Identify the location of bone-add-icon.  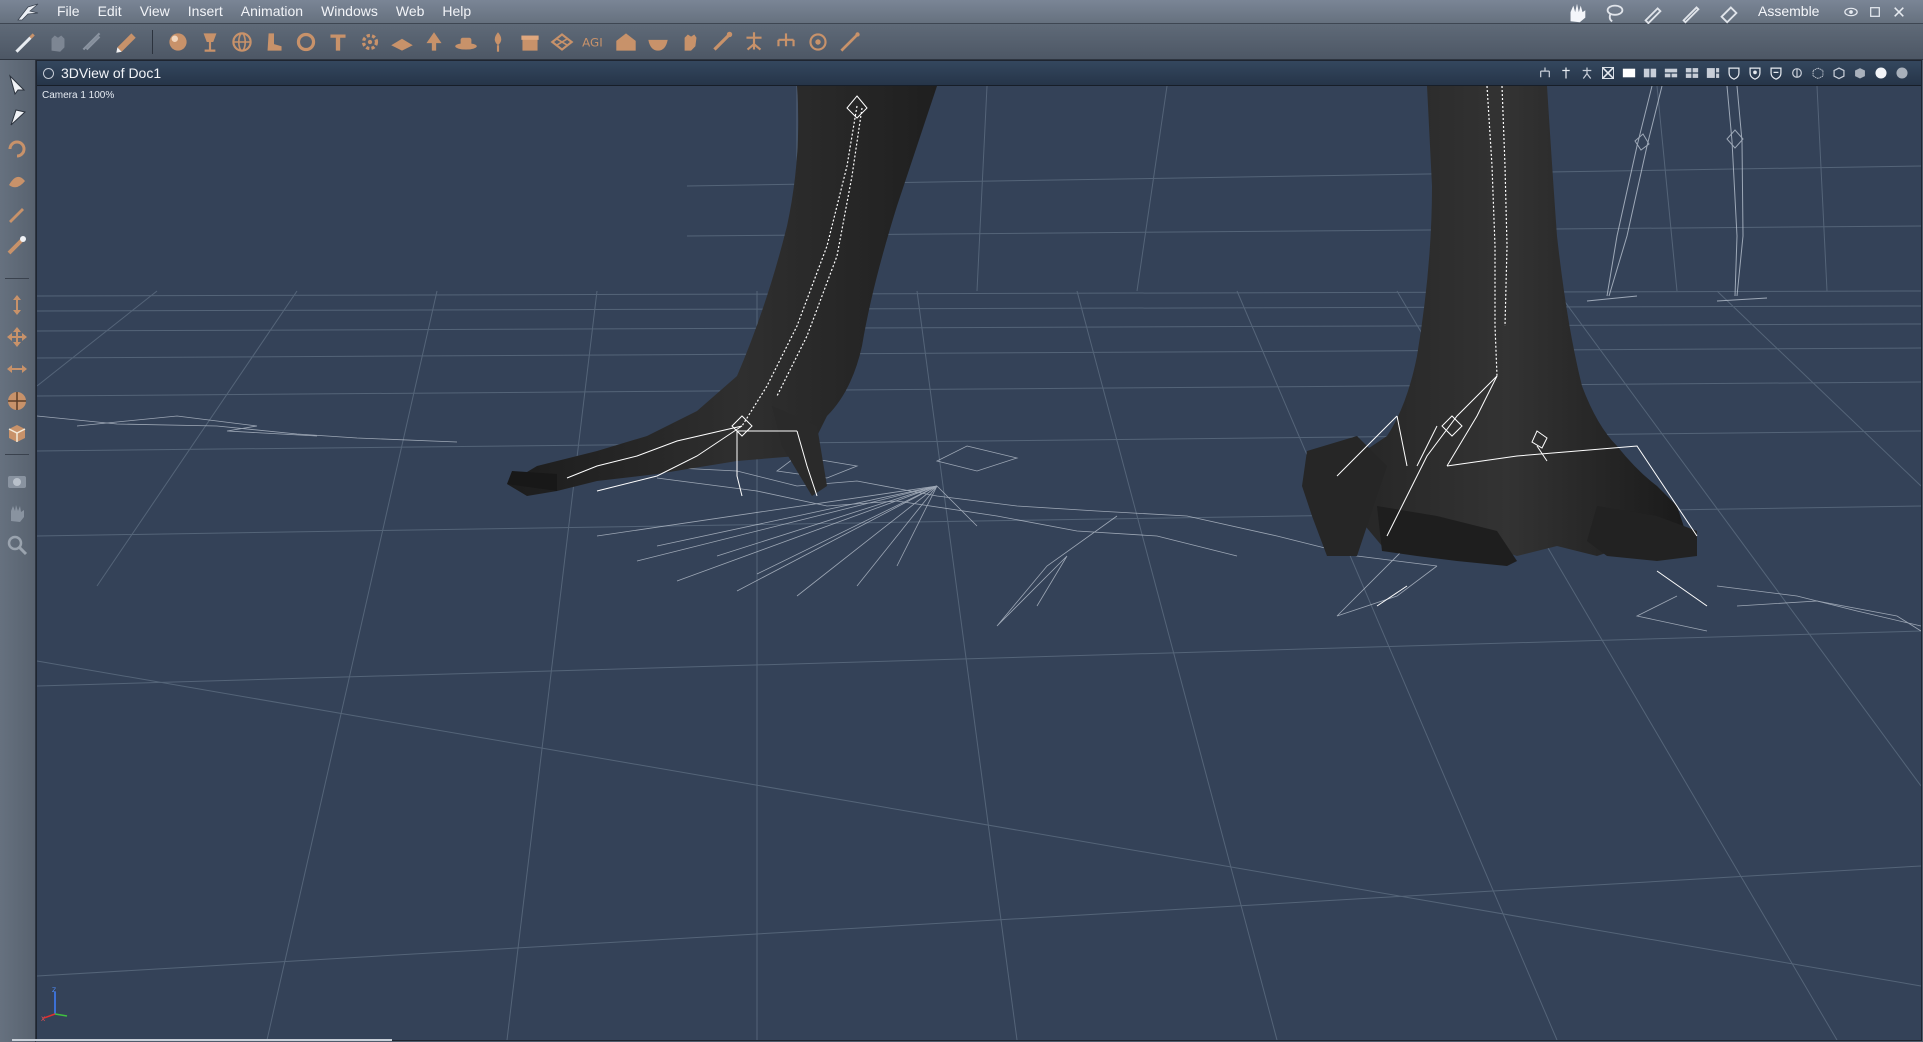
(722, 42).